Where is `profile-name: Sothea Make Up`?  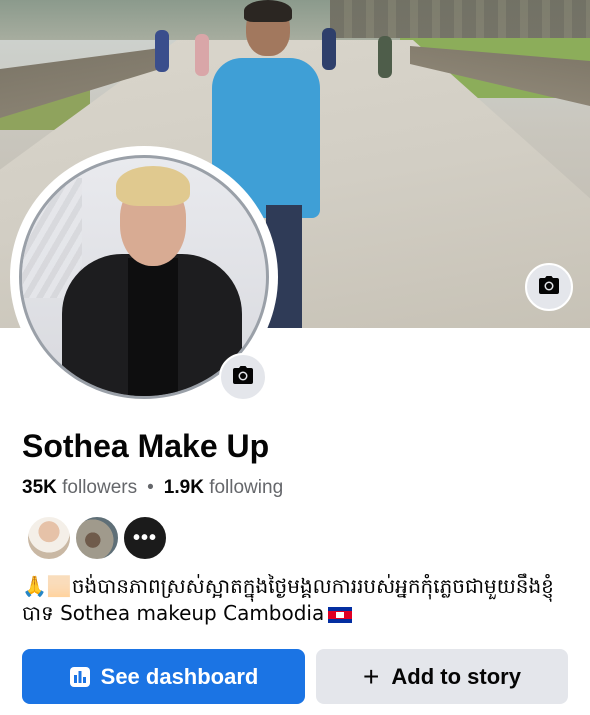
profile-name: Sothea Make Up is located at coordinates (146, 446).